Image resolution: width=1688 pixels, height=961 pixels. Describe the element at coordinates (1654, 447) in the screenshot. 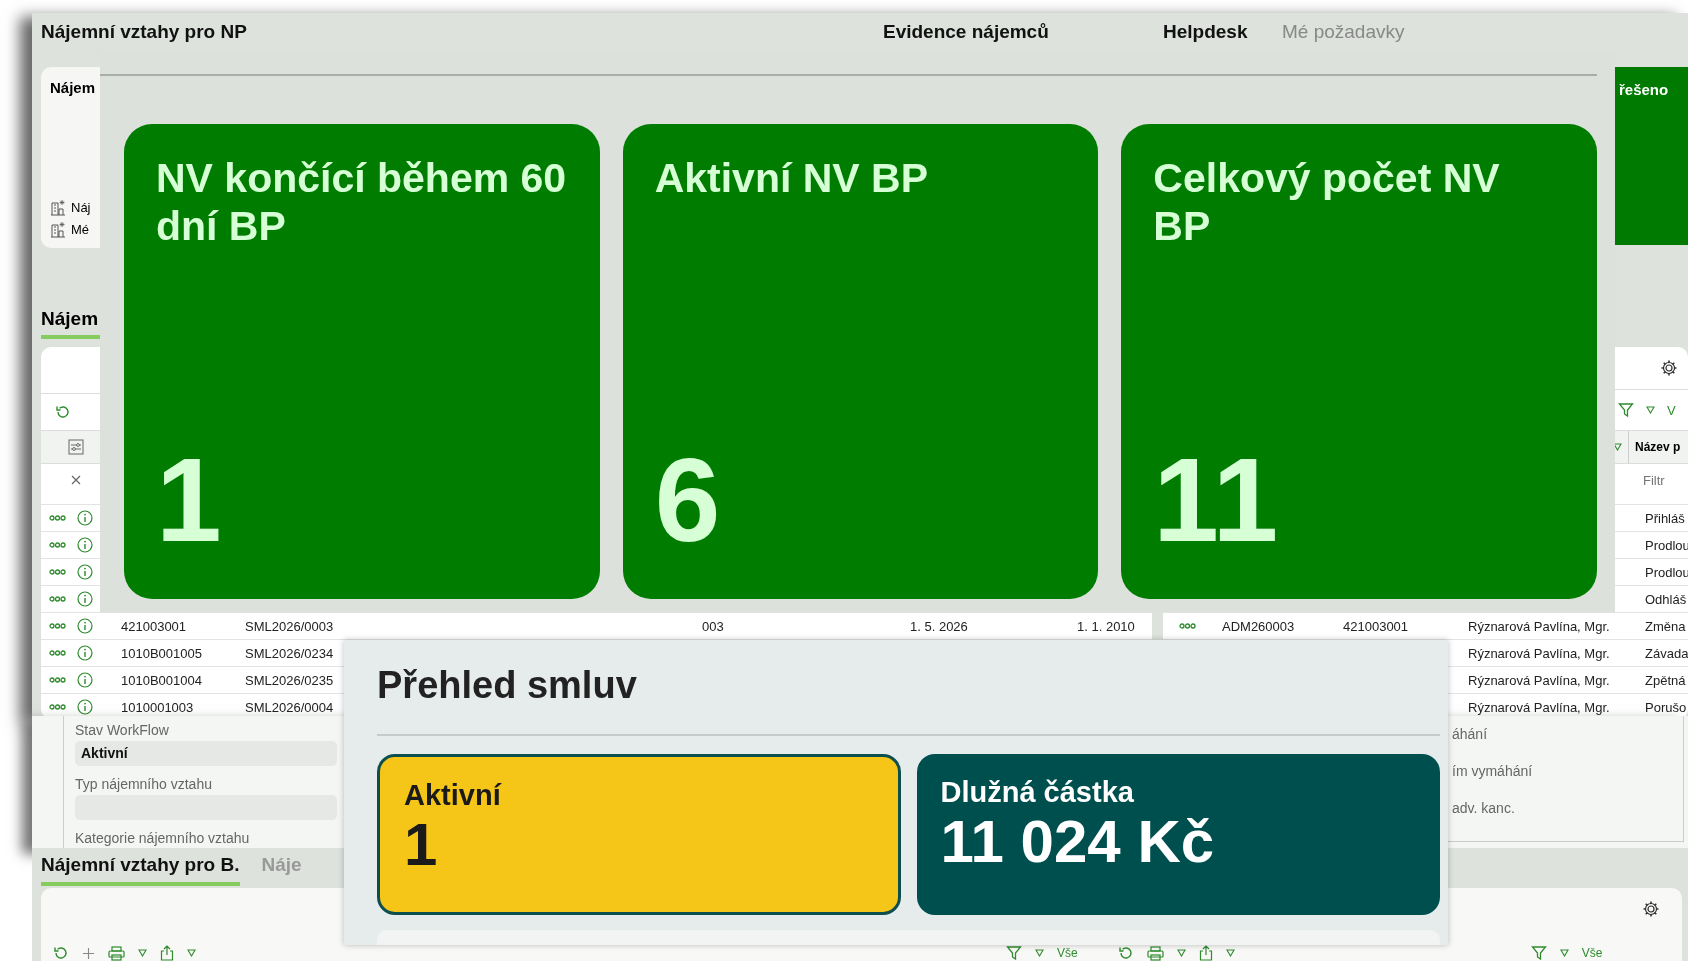

I see `column-header: Název p` at that location.